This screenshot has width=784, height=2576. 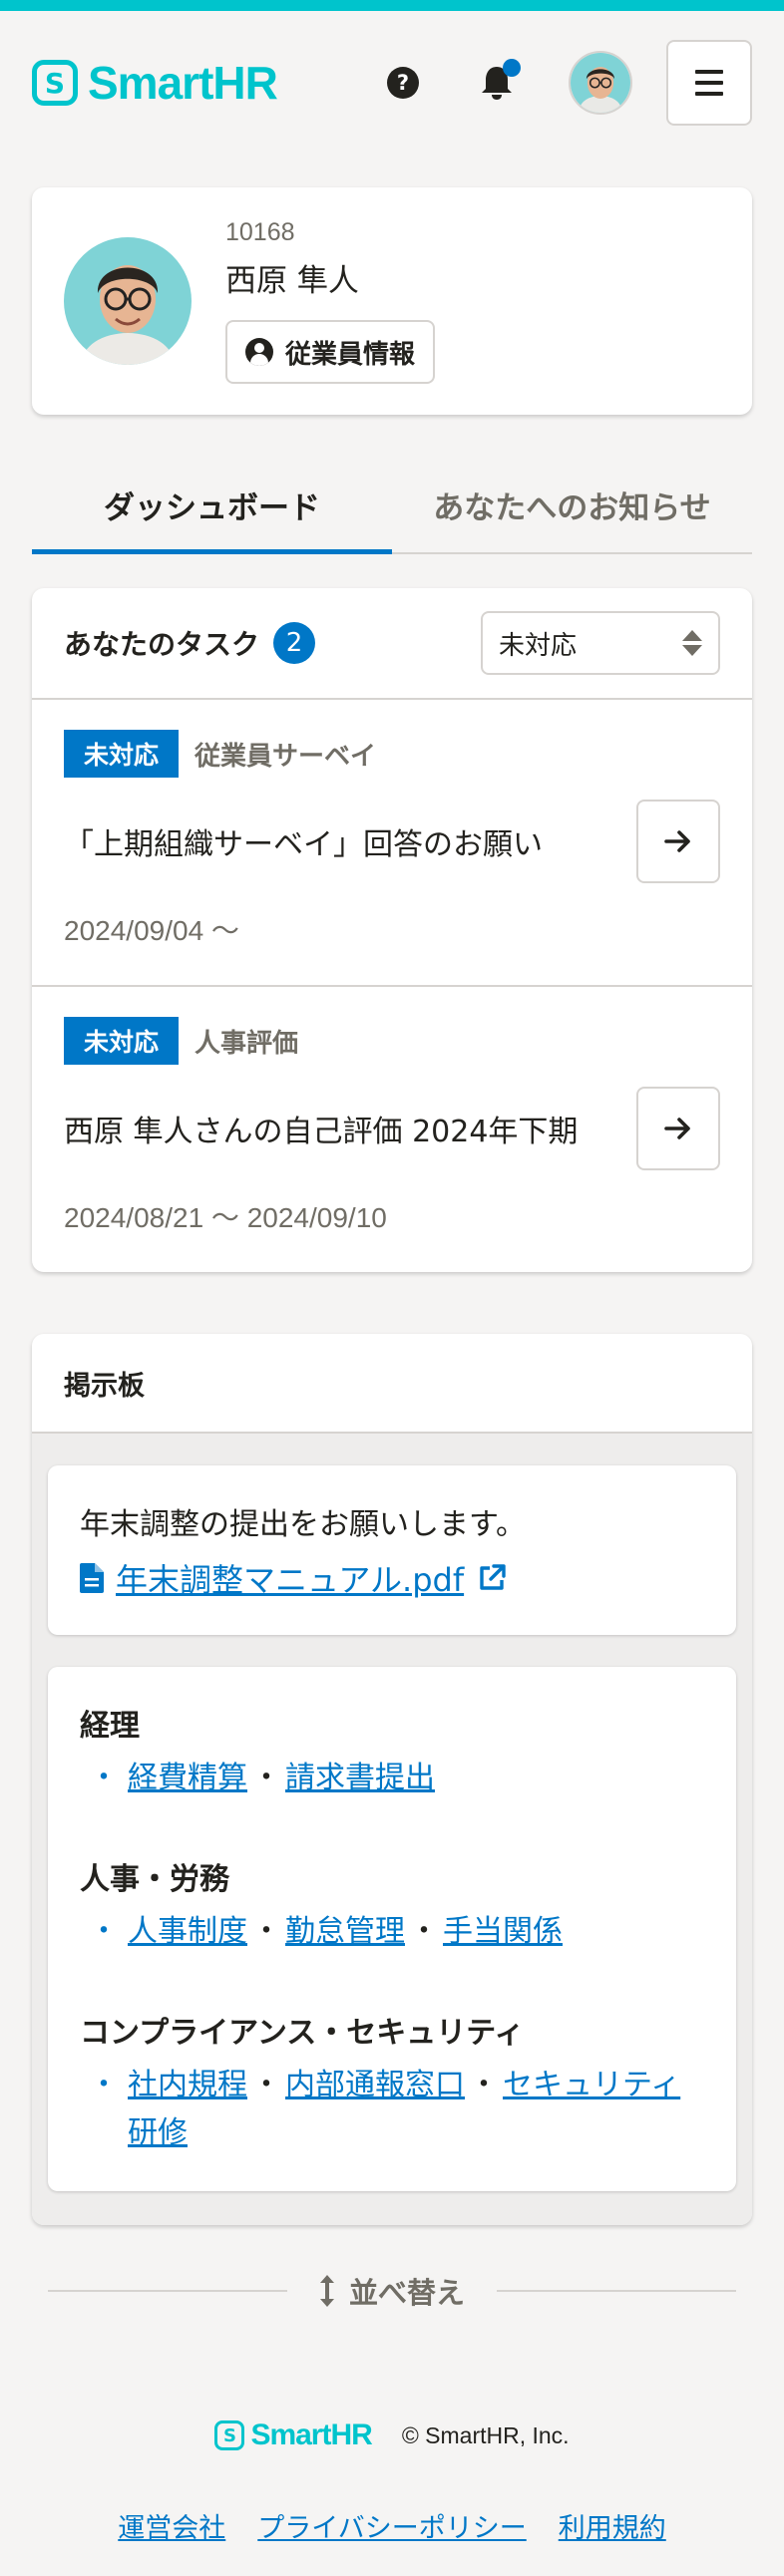 I want to click on employee-info-label: 従業員情報, so click(x=351, y=354).